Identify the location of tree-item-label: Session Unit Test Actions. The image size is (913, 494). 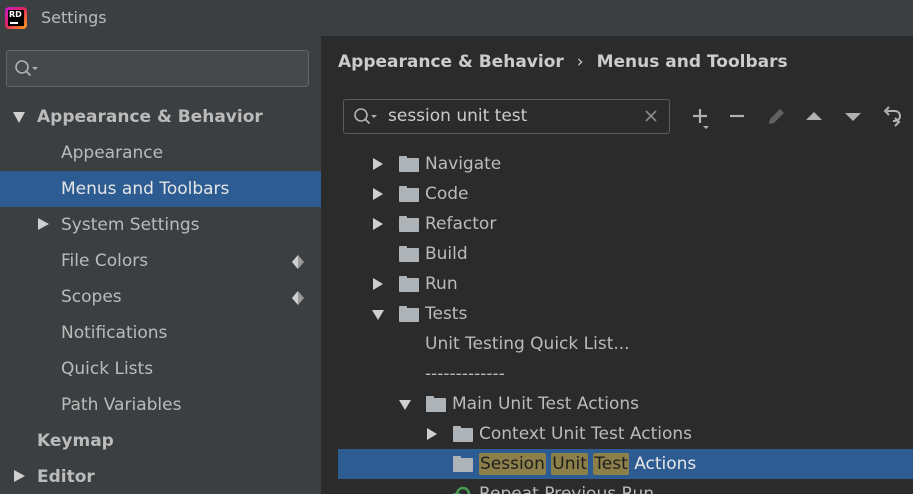
(587, 464).